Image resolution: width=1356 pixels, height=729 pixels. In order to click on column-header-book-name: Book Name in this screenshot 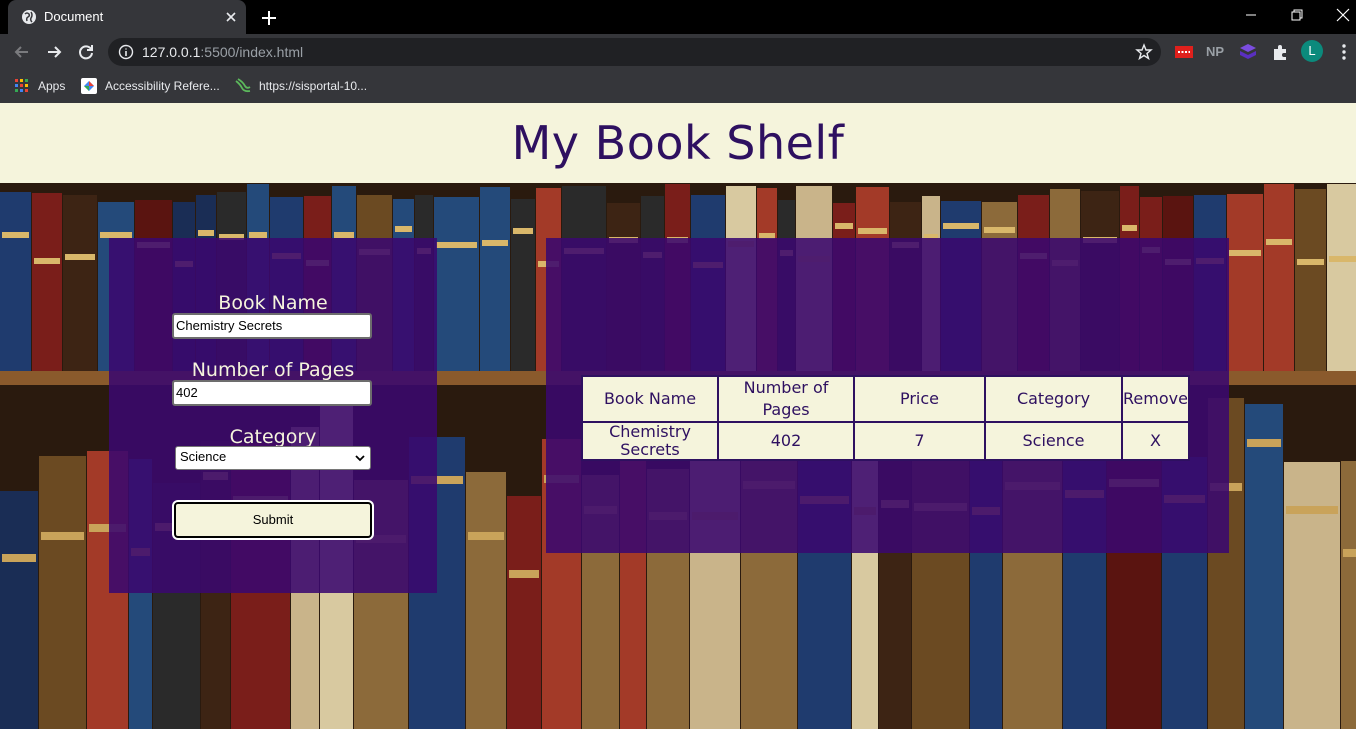, I will do `click(650, 399)`.